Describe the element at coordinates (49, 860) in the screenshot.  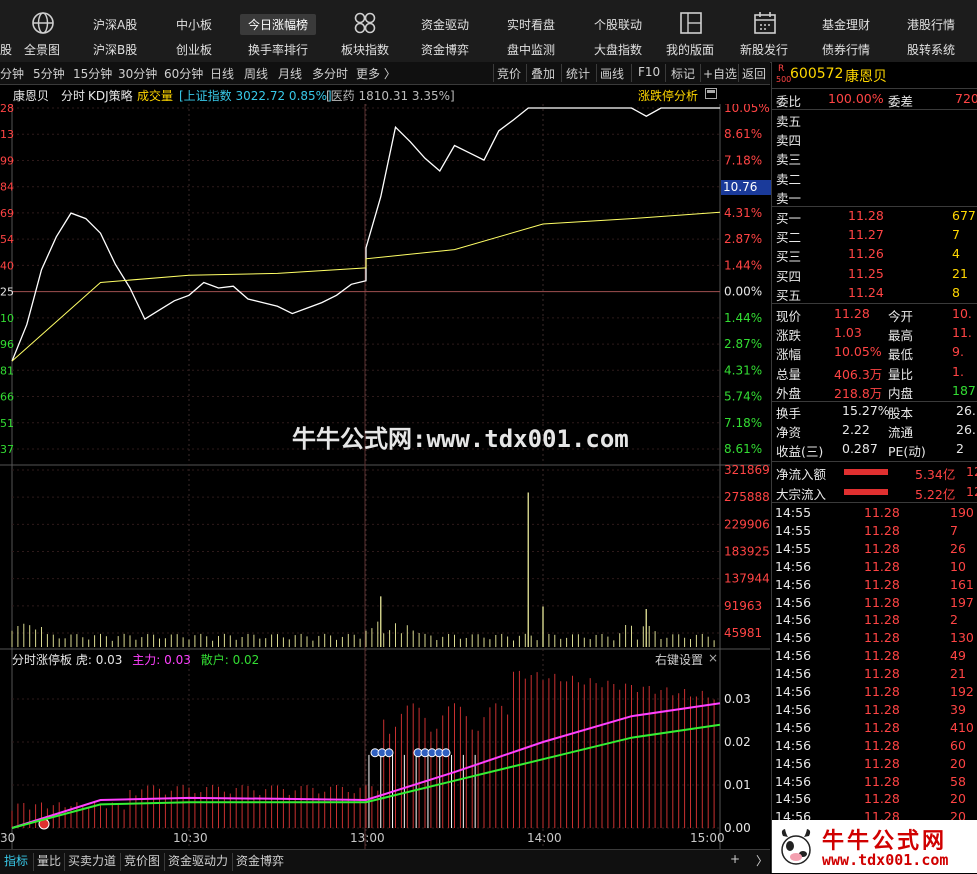
I see `tab-volume-ratio: 量比` at that location.